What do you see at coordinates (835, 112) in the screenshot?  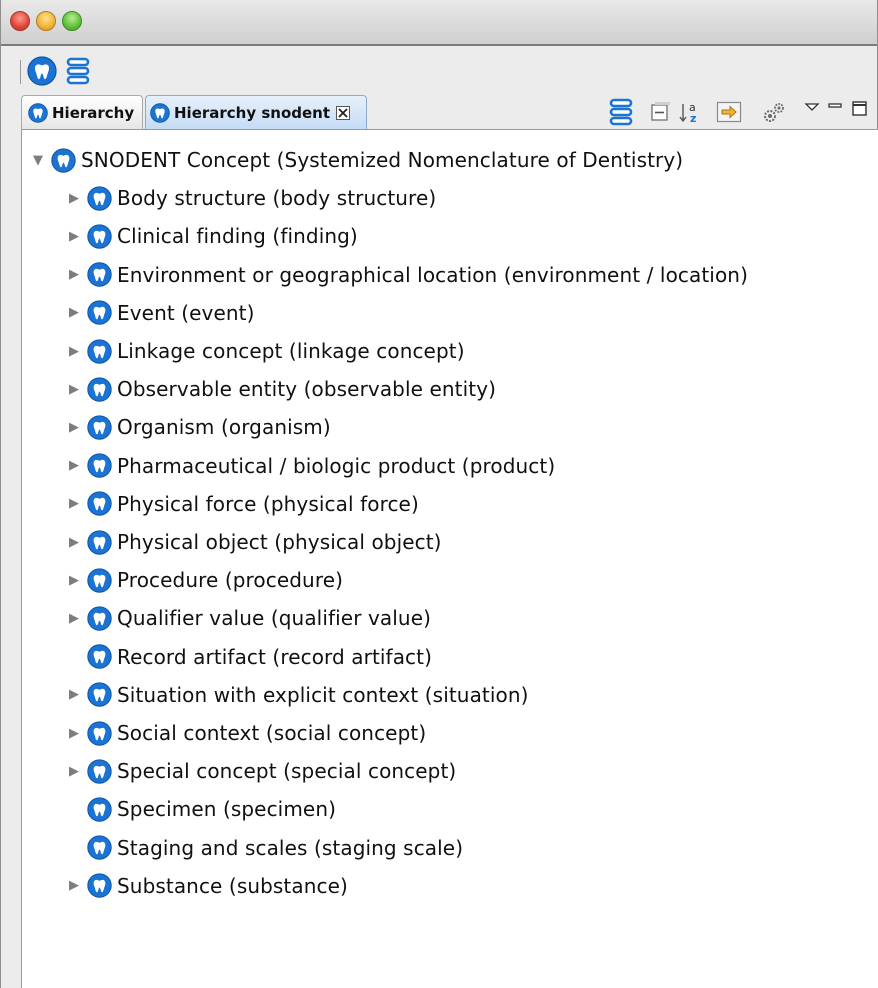 I see `minimize-icon` at bounding box center [835, 112].